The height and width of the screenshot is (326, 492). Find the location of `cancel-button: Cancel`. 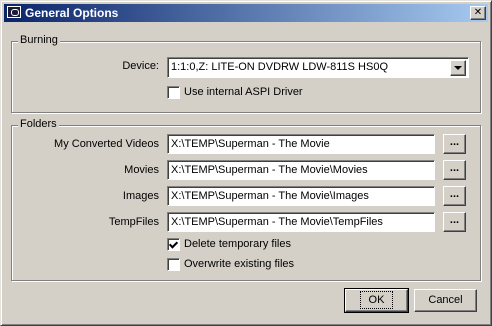

cancel-button: Cancel is located at coordinates (445, 300).